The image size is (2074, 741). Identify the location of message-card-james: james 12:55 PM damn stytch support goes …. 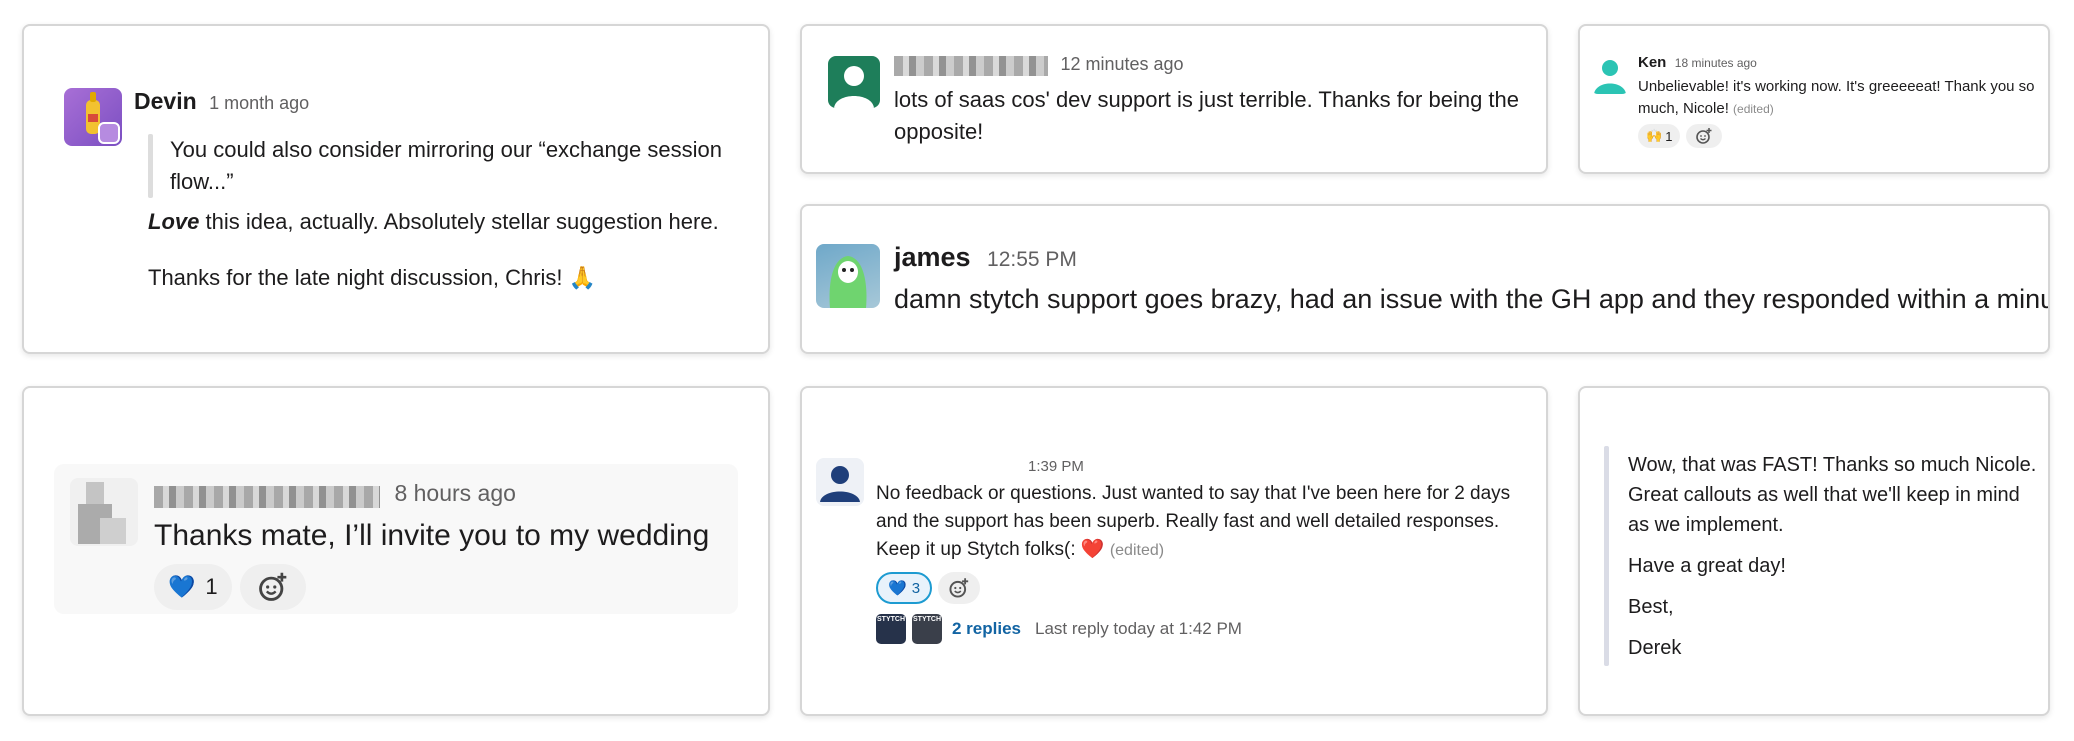
(1425, 279).